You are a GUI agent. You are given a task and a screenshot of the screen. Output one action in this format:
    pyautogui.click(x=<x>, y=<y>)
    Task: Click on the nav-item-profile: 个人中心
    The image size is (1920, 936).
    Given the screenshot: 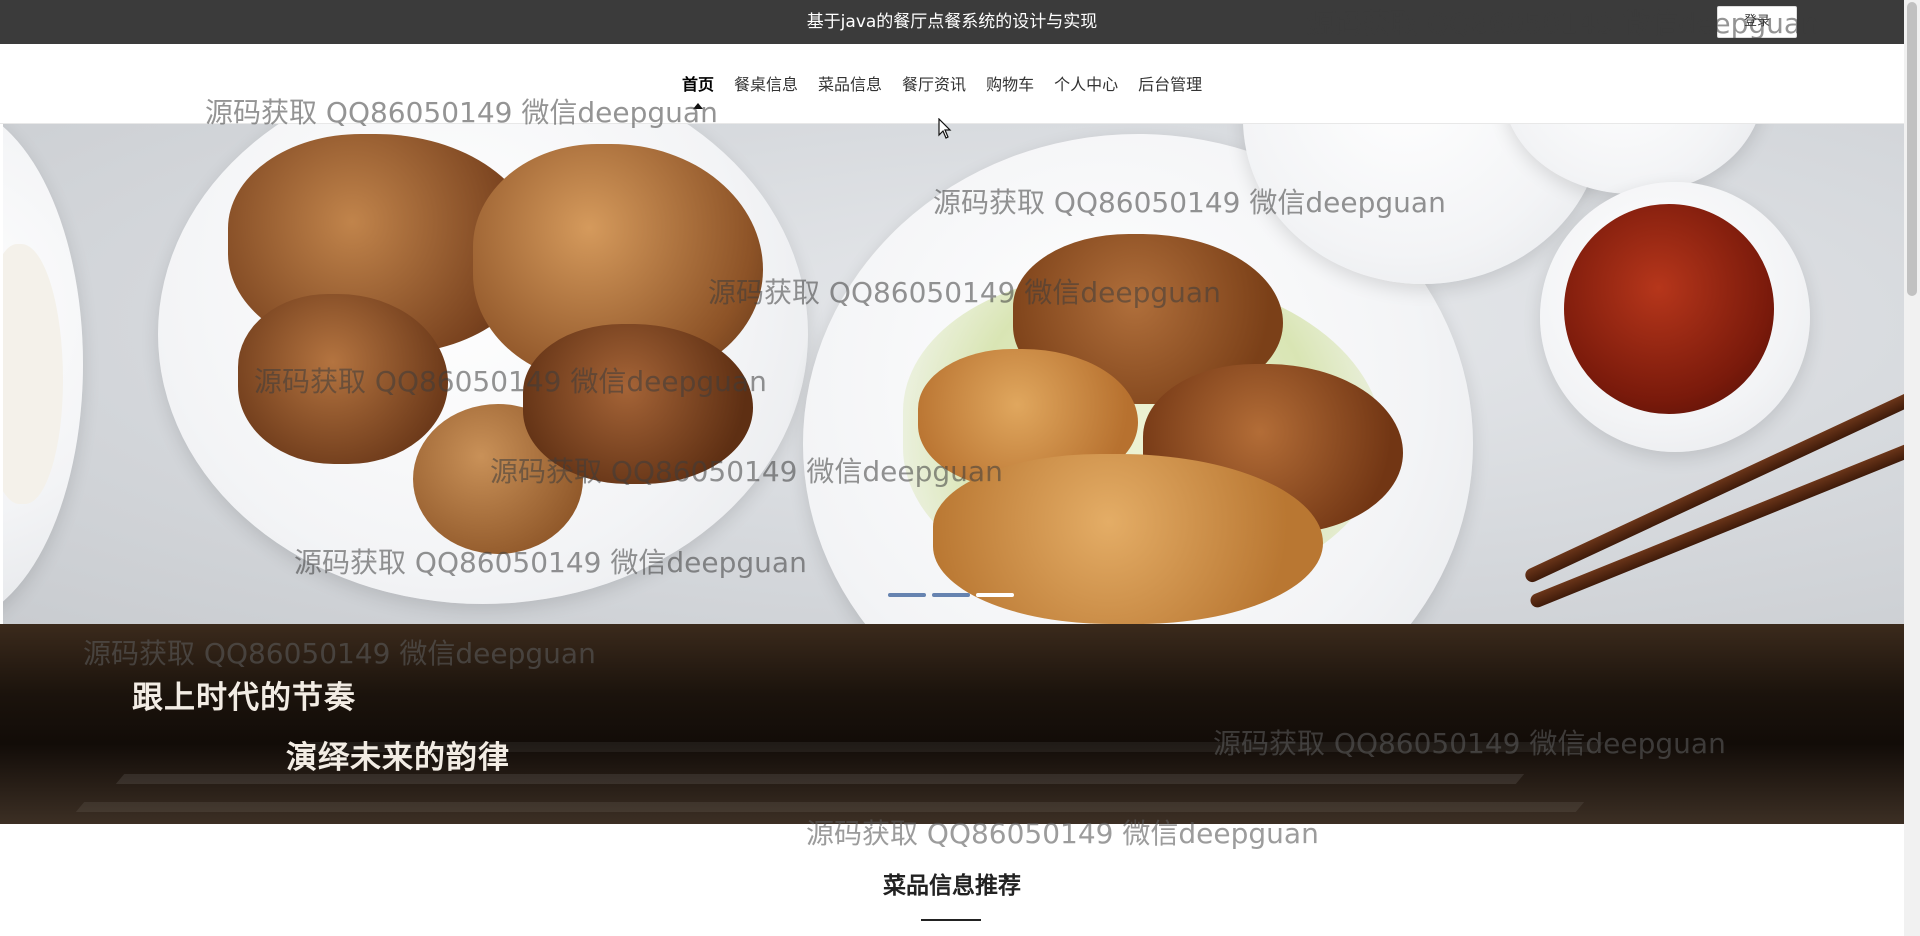 What is the action you would take?
    pyautogui.click(x=1086, y=85)
    